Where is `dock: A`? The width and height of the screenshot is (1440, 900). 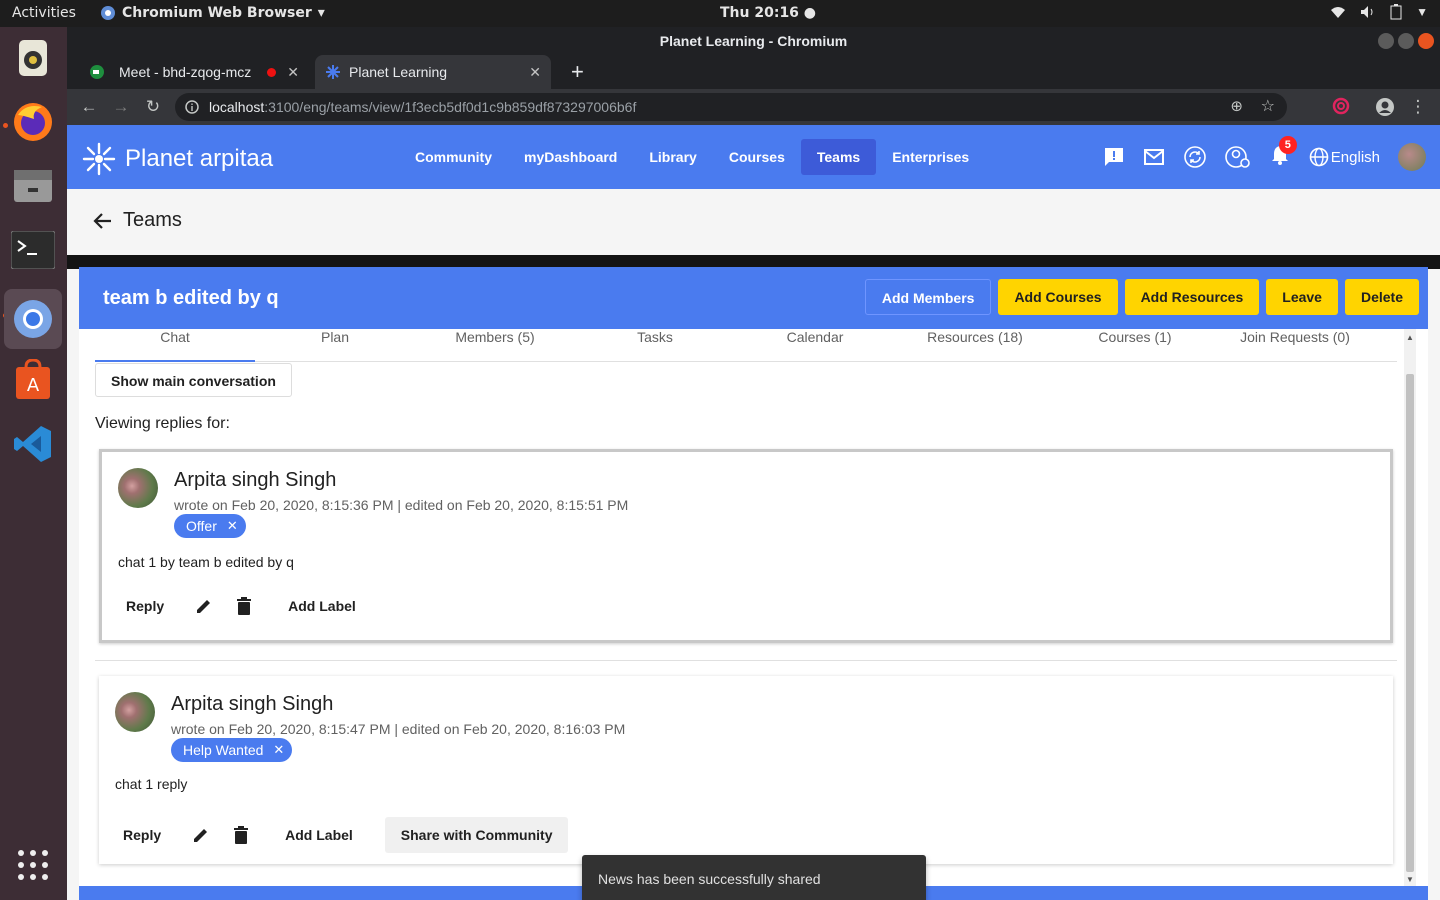 dock: A is located at coordinates (33, 463).